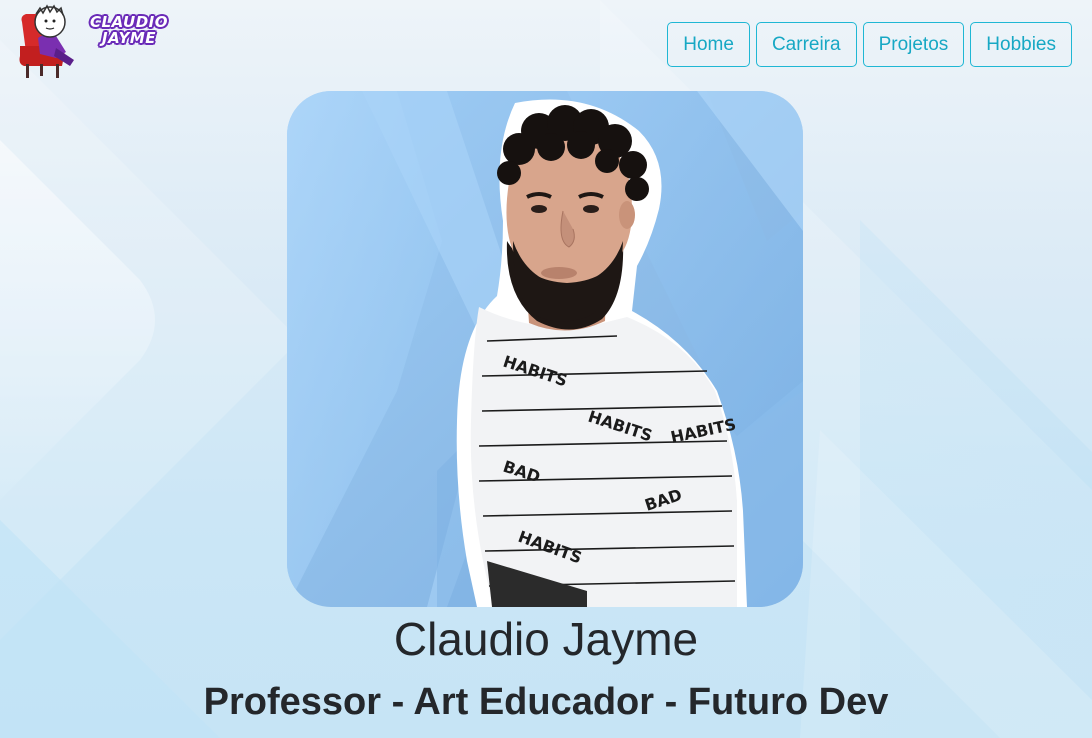 The image size is (1092, 738). Describe the element at coordinates (546, 702) in the screenshot. I see `hero-subtitle: Professor - Art Educador - Futuro Dev` at that location.